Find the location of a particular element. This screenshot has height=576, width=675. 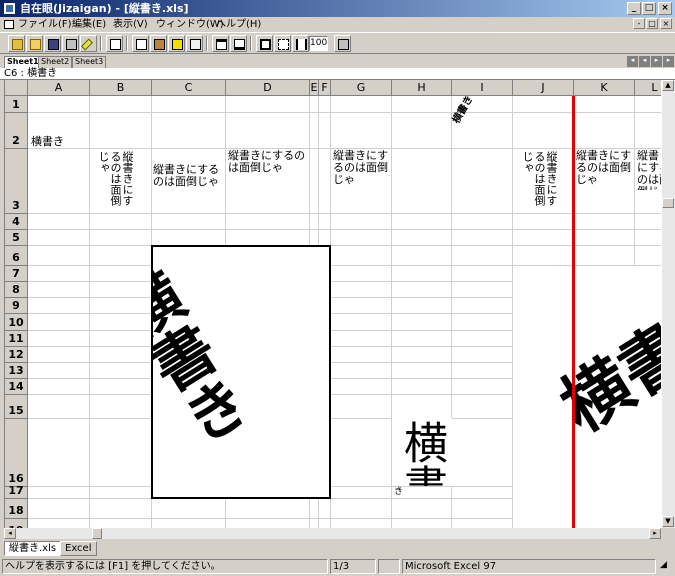

column-header-g: G is located at coordinates (361, 88).